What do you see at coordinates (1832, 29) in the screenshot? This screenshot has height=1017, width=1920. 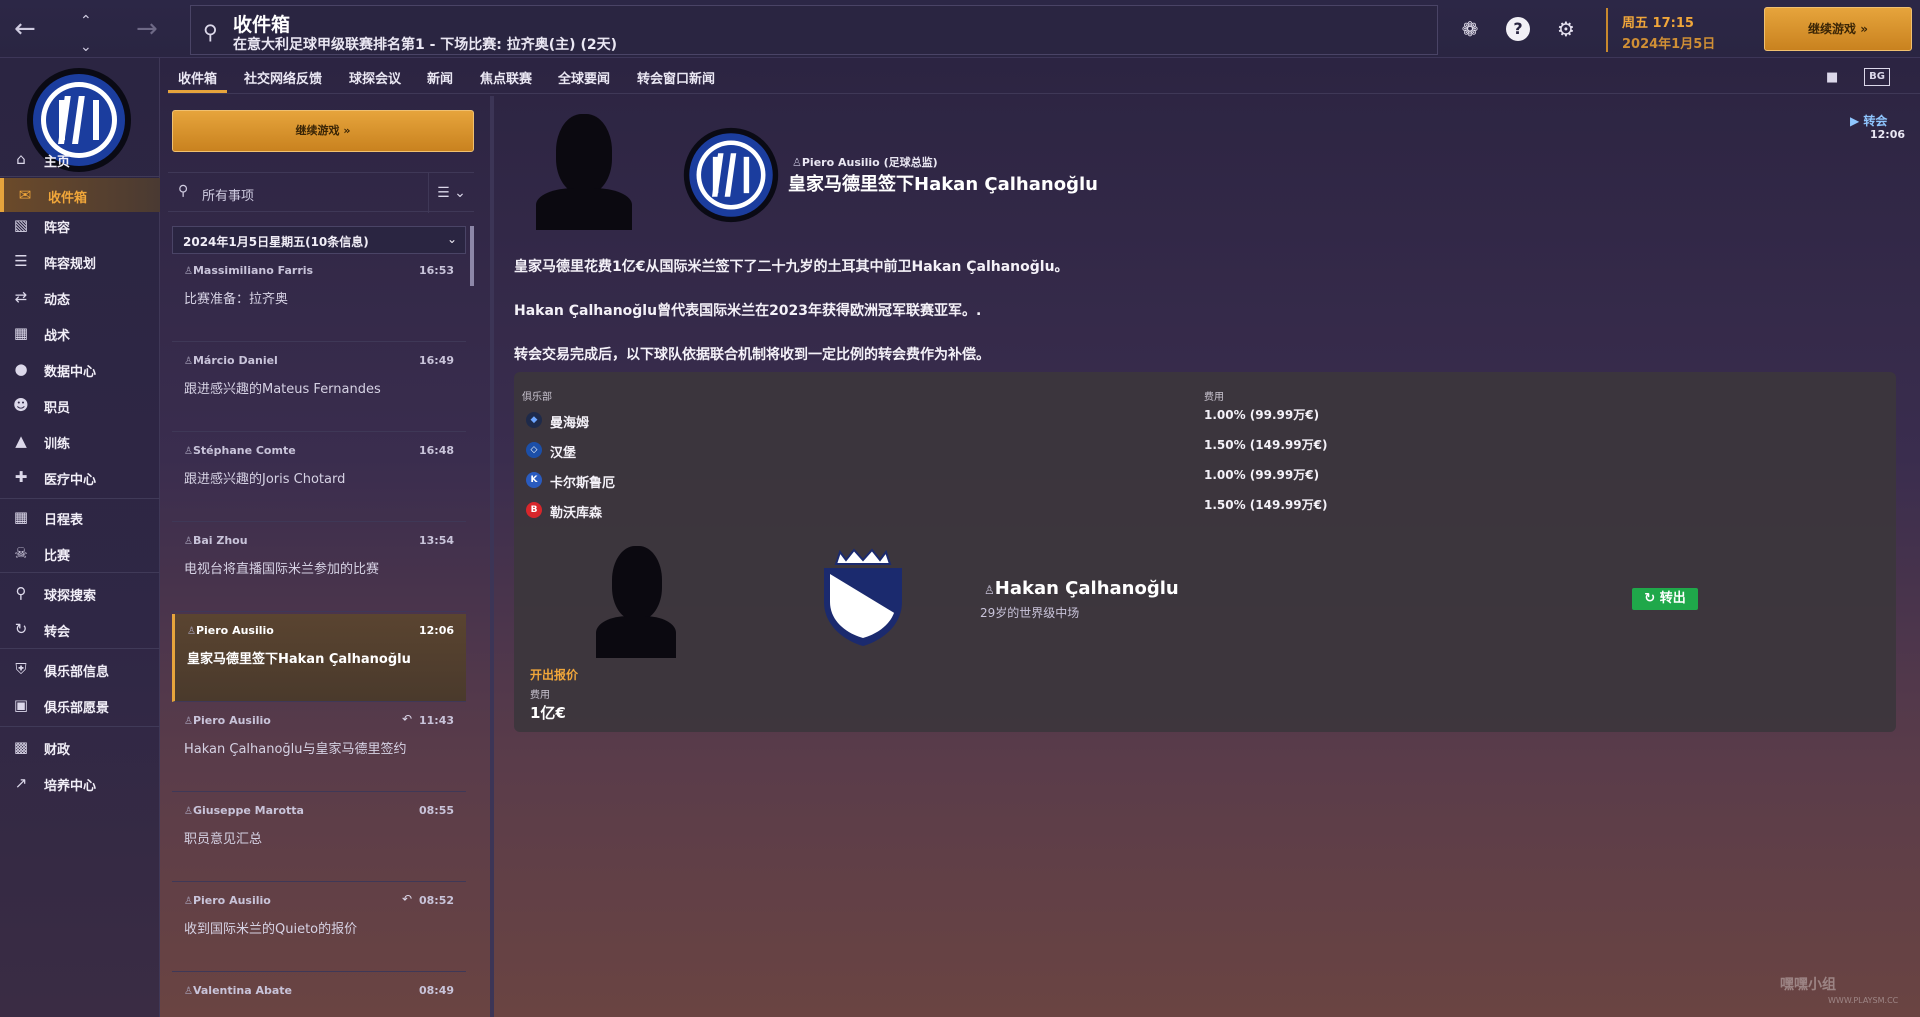 I see `continue-label: 继续游戏` at bounding box center [1832, 29].